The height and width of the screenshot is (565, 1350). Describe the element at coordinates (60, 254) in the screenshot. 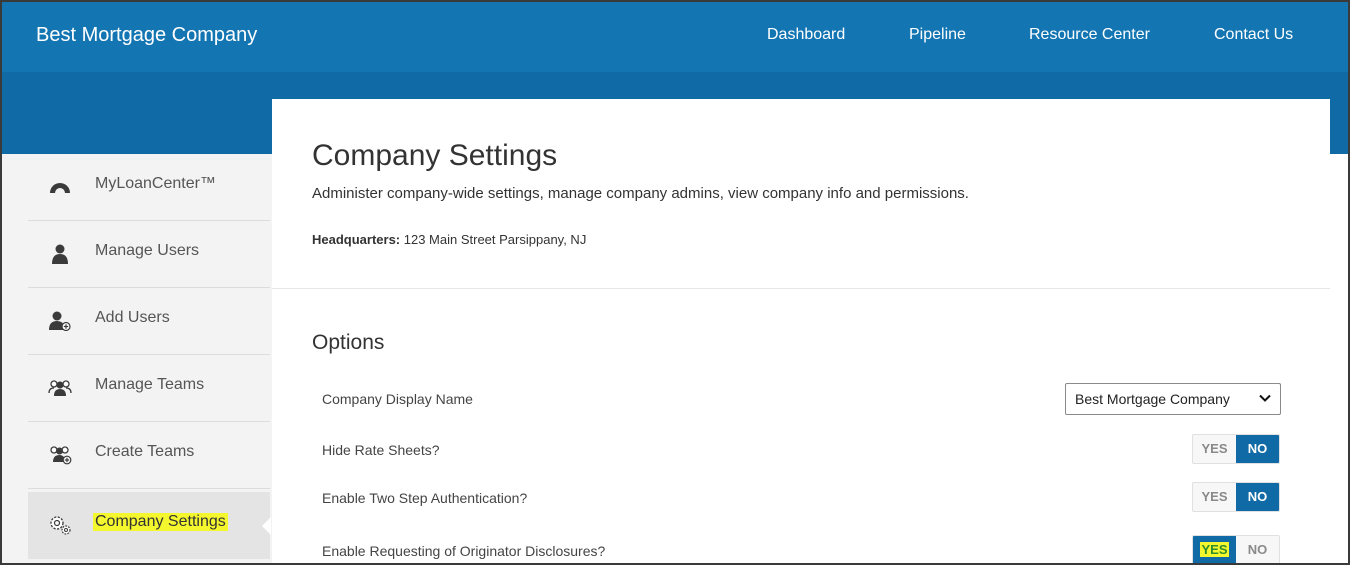

I see `user-icon` at that location.